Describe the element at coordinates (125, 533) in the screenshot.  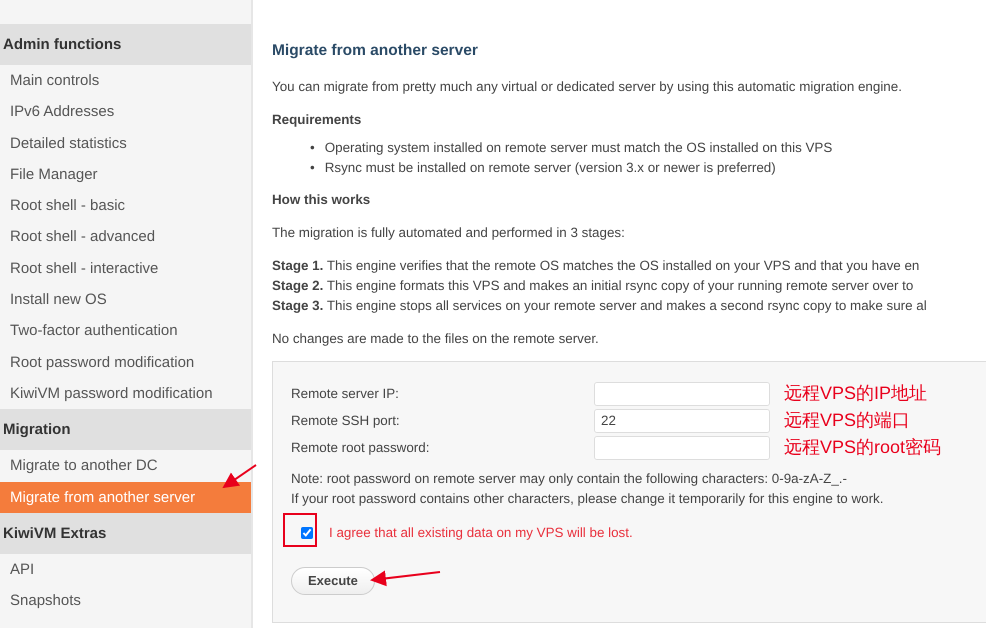
I see `section-heading: KiwiVM Extras` at that location.